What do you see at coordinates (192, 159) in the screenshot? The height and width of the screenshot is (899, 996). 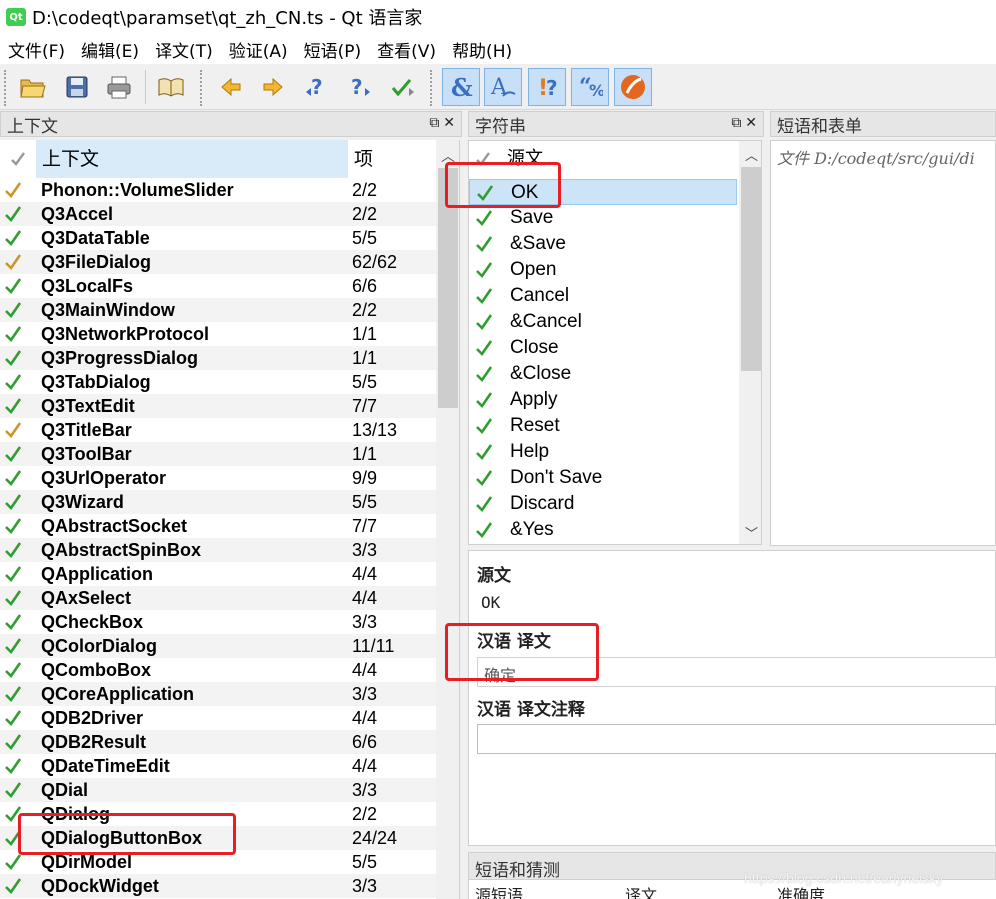 I see `context-column-header: 上下文` at bounding box center [192, 159].